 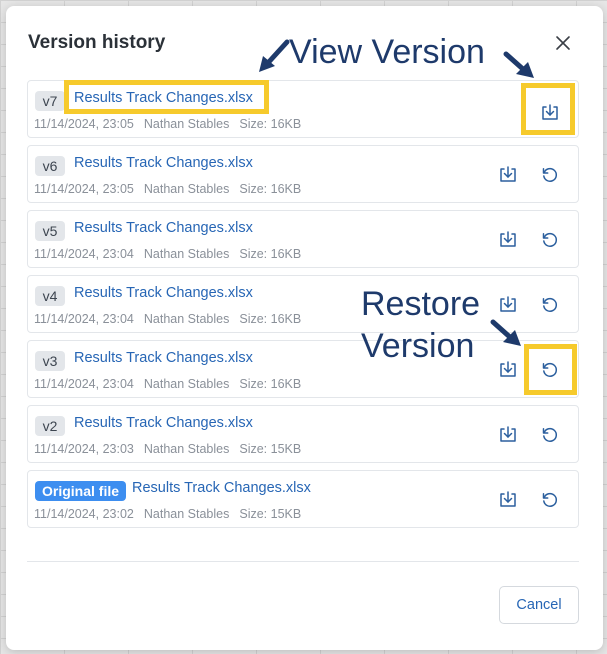 What do you see at coordinates (50, 101) in the screenshot?
I see `version-badge: v7` at bounding box center [50, 101].